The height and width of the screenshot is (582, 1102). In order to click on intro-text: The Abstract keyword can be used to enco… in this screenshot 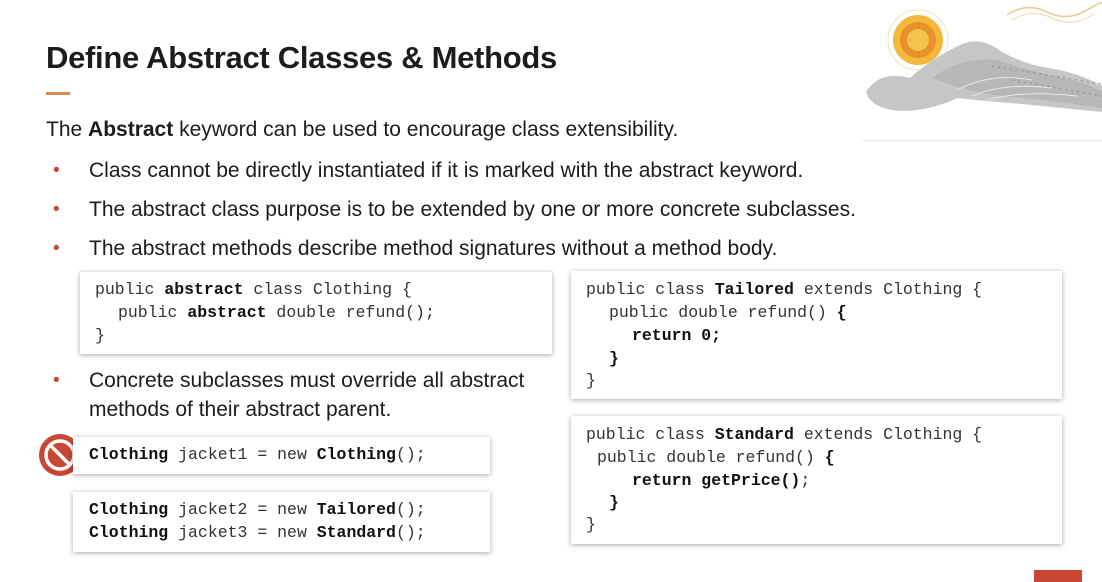, I will do `click(362, 130)`.